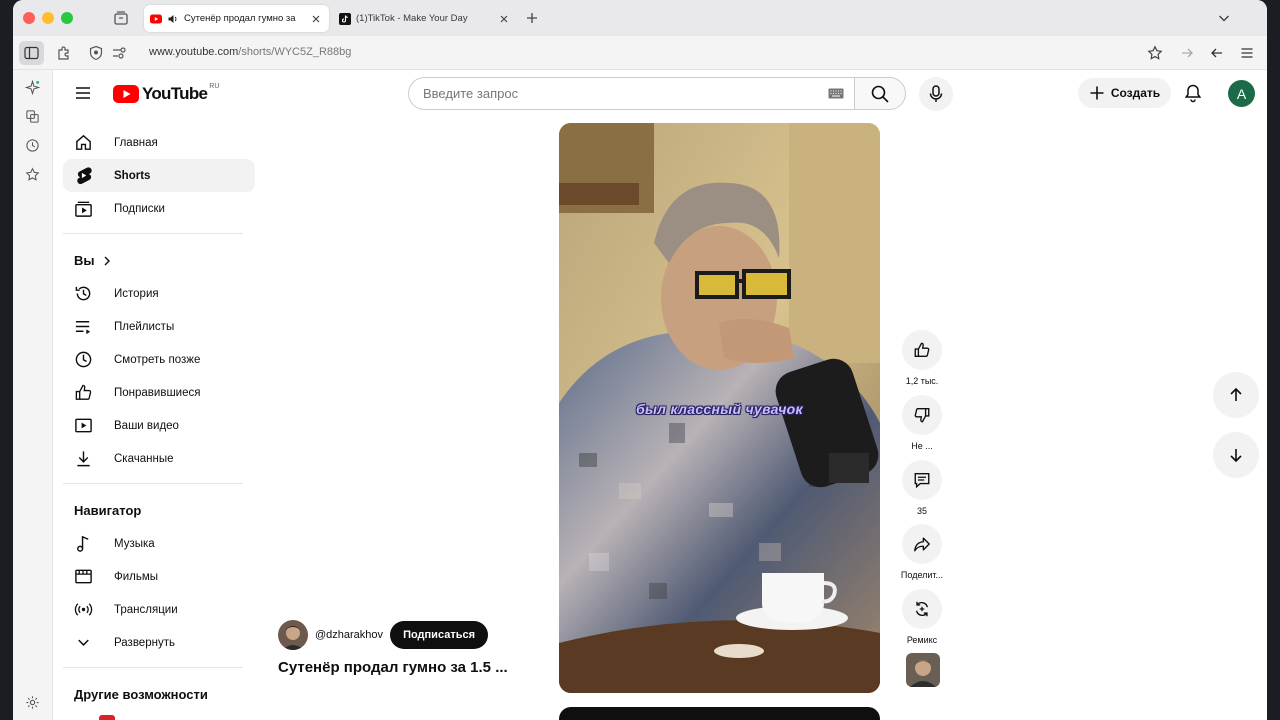 Image resolution: width=1280 pixels, height=720 pixels. Describe the element at coordinates (166, 93) in the screenshot. I see `youtube-logo: YouTube RU` at that location.